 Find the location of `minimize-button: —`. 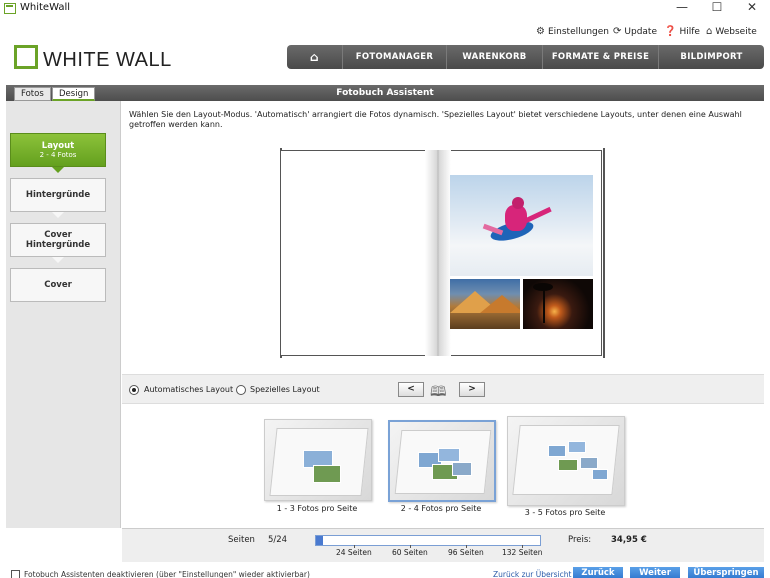

minimize-button: — is located at coordinates (682, 8).